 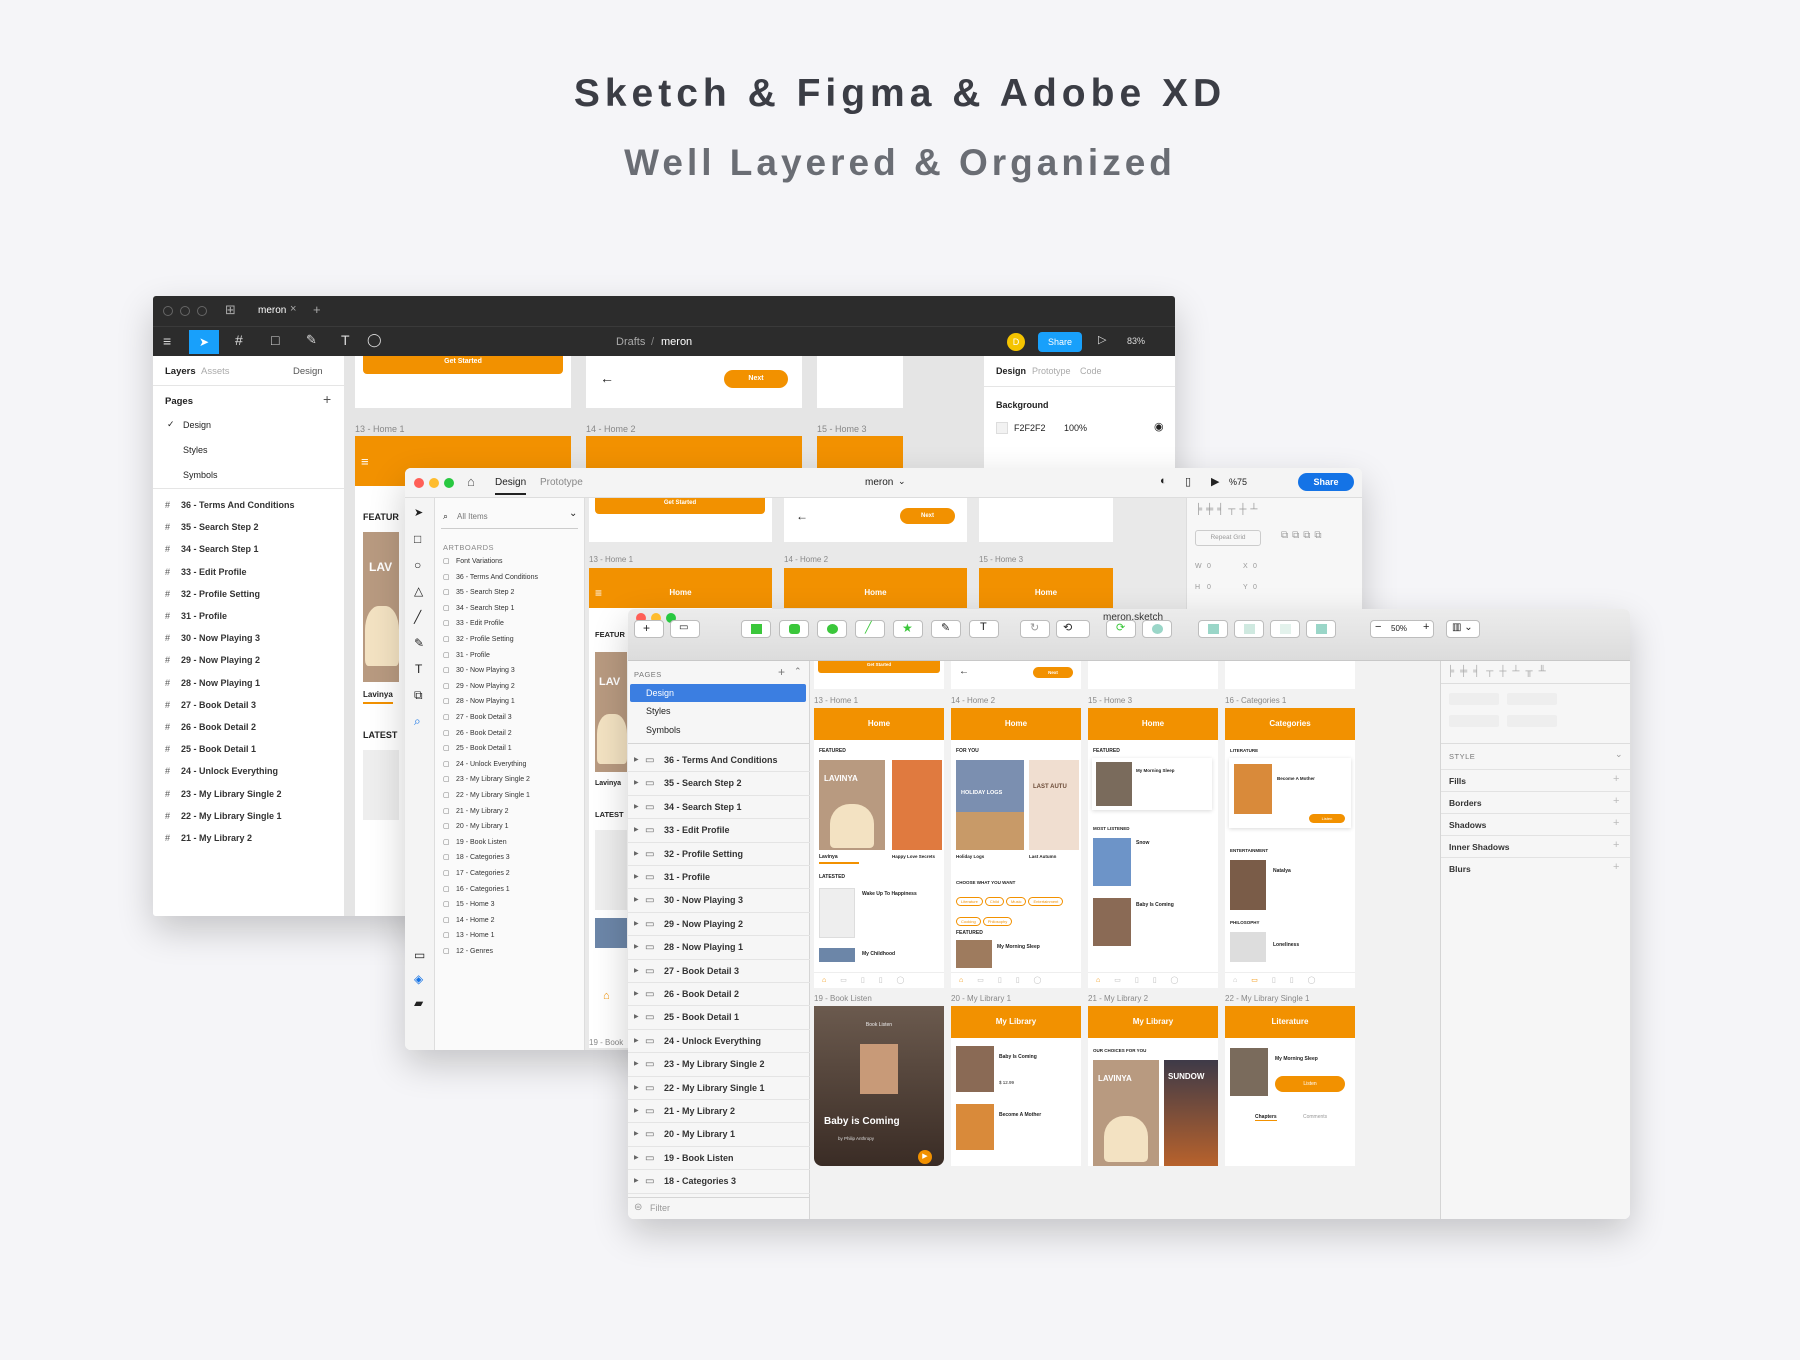 I want to click on artboard-item: ▢ 26 - Book Detail 2, so click(x=473, y=733).